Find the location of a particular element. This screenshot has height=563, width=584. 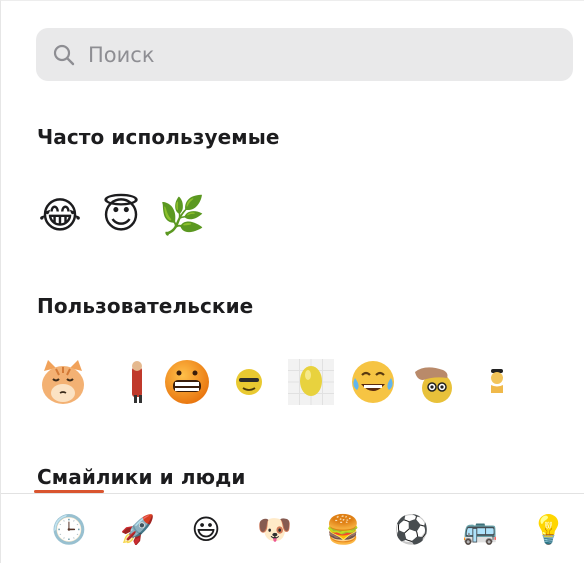

small-face-icon is located at coordinates (249, 382).